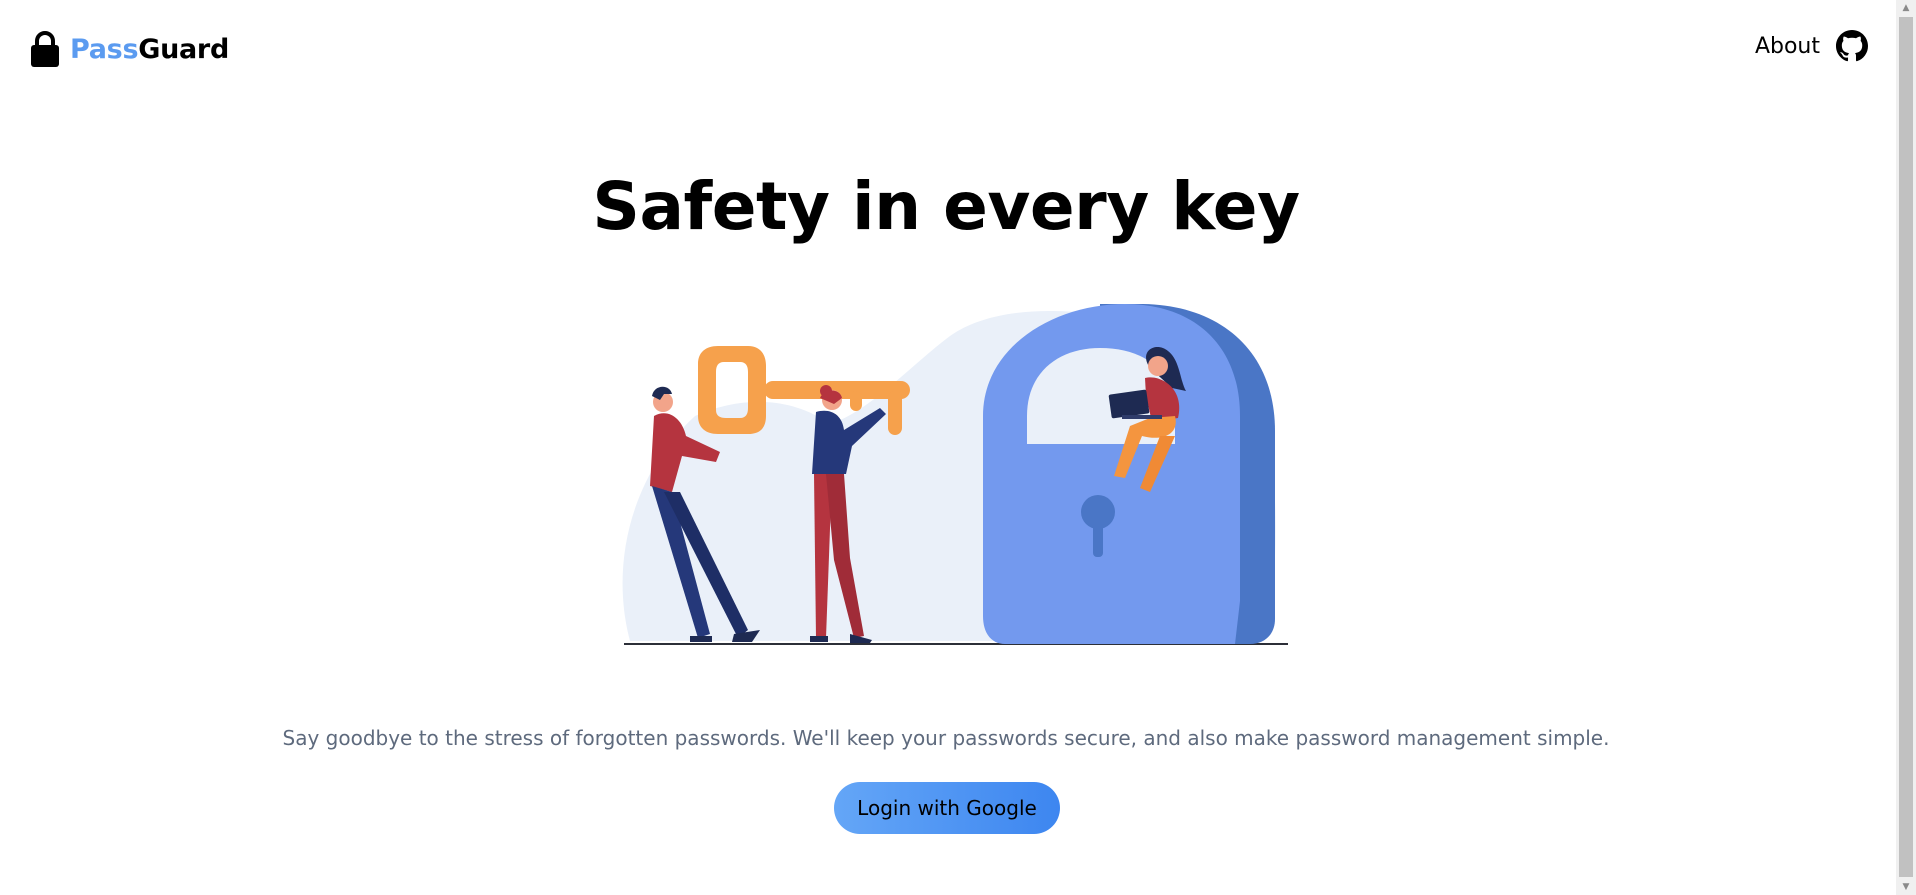  Describe the element at coordinates (946, 206) in the screenshot. I see `hero-title: Safety in every key` at that location.